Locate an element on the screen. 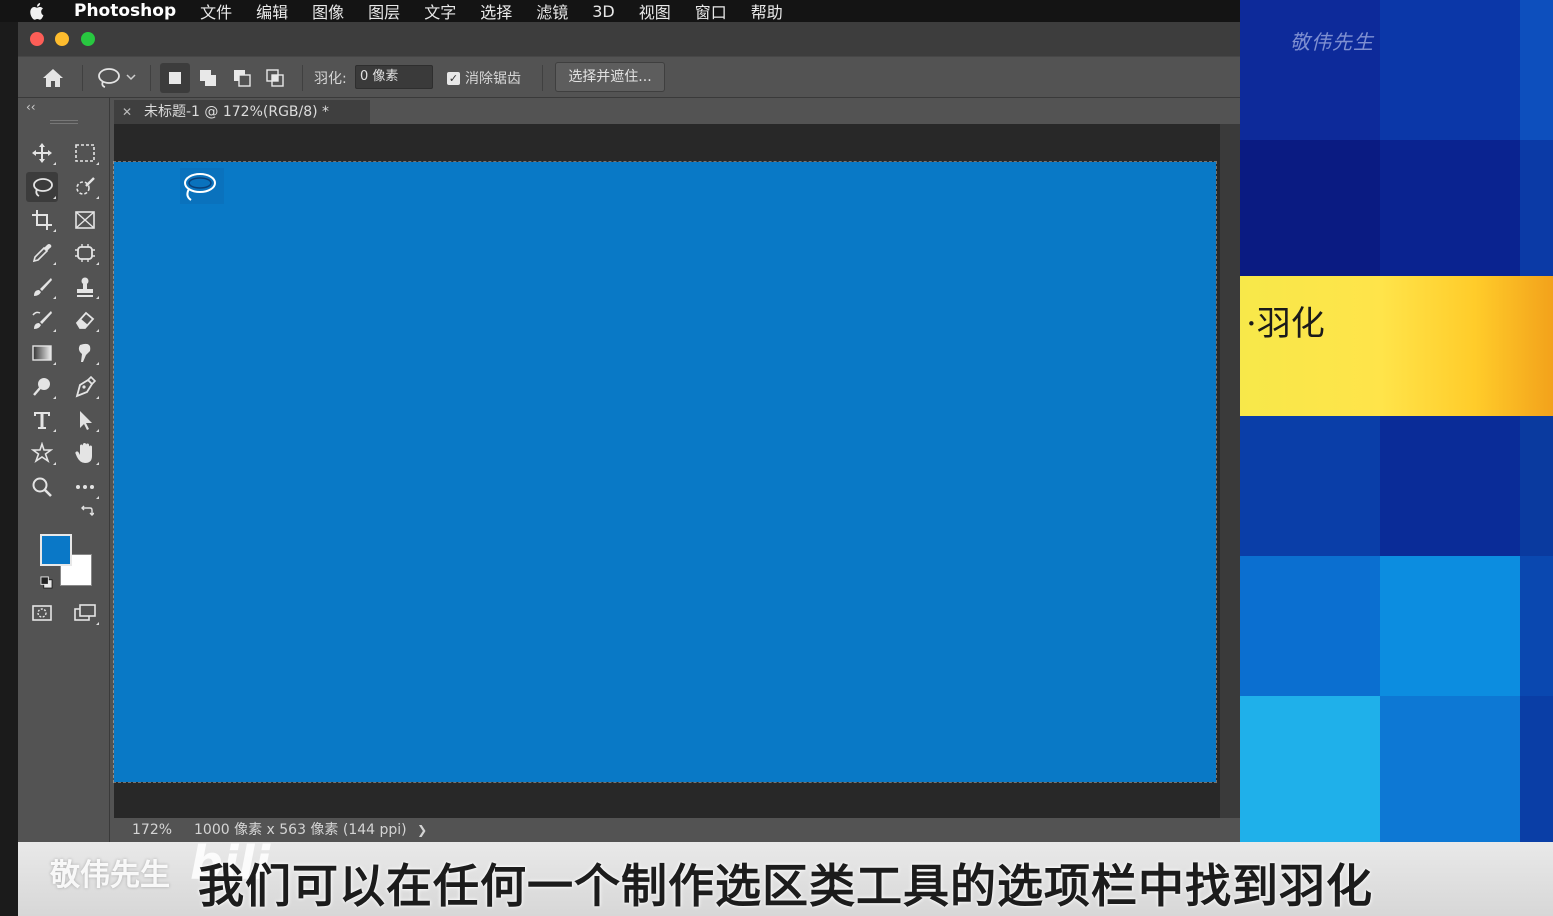  healing-brush-icon is located at coordinates (85, 253).